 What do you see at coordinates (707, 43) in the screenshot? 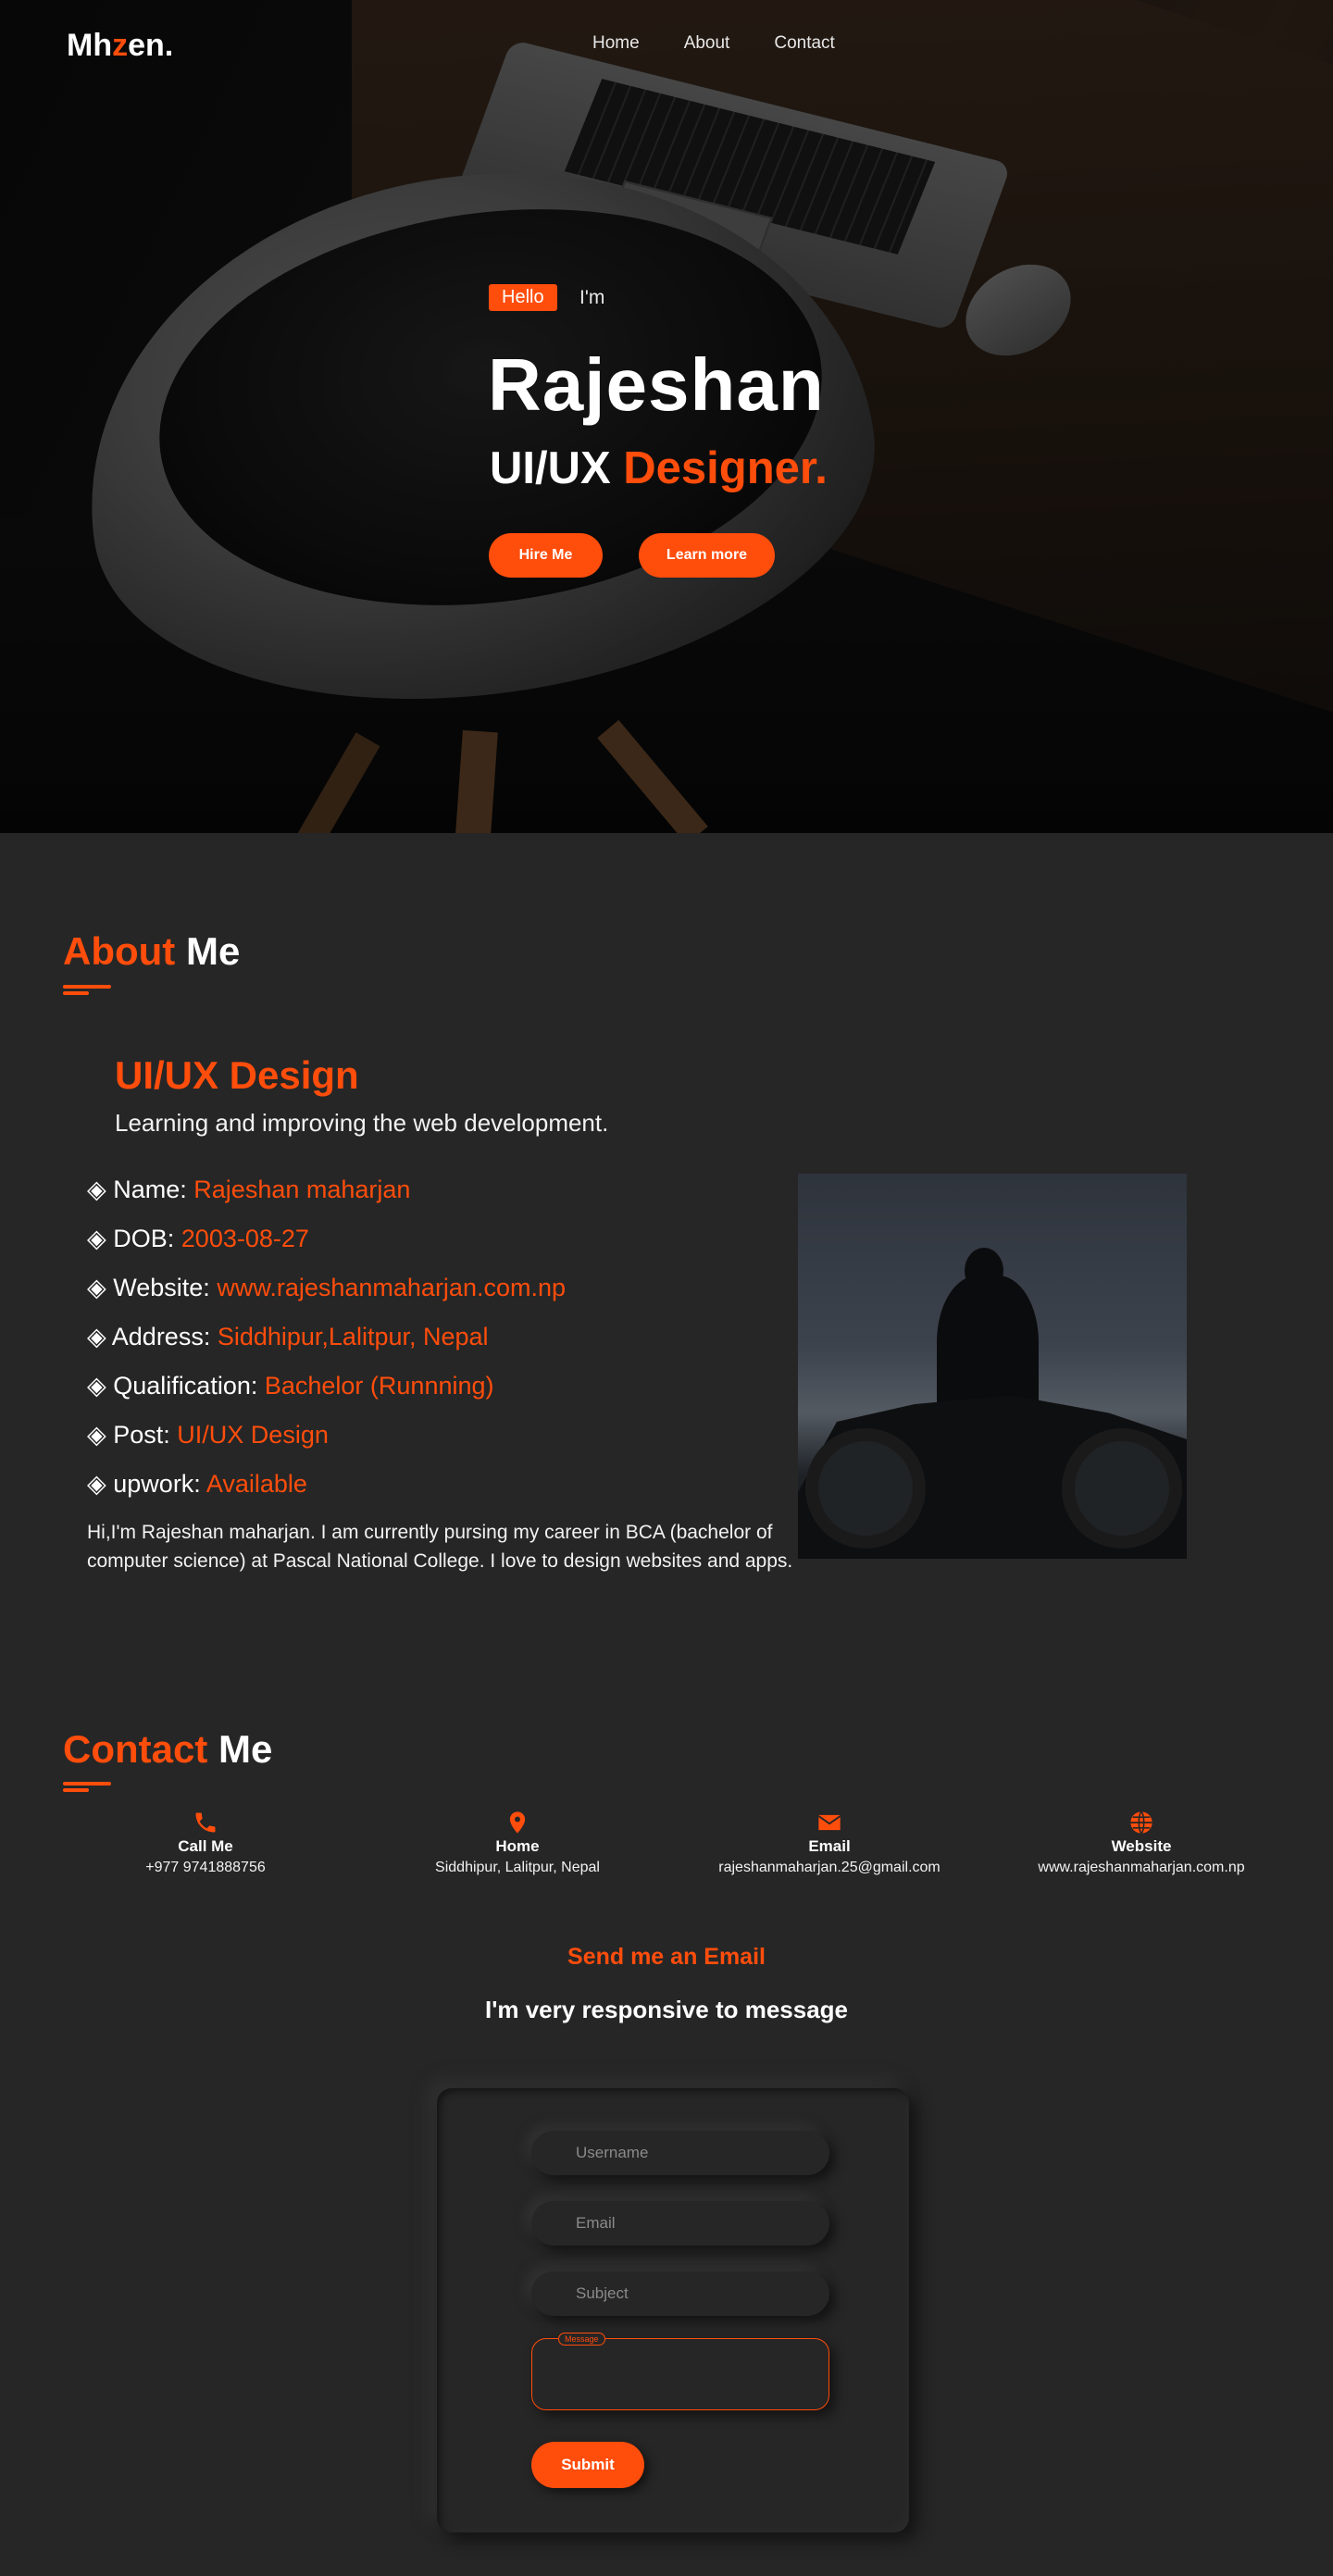
I see `nav-about-link: About` at bounding box center [707, 43].